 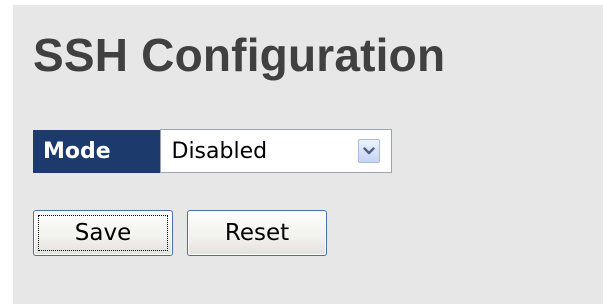 I want to click on ssh-config-table: Mode Disabled, so click(x=212, y=151).